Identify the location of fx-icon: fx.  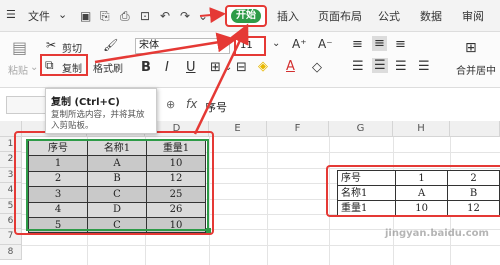
(191, 104).